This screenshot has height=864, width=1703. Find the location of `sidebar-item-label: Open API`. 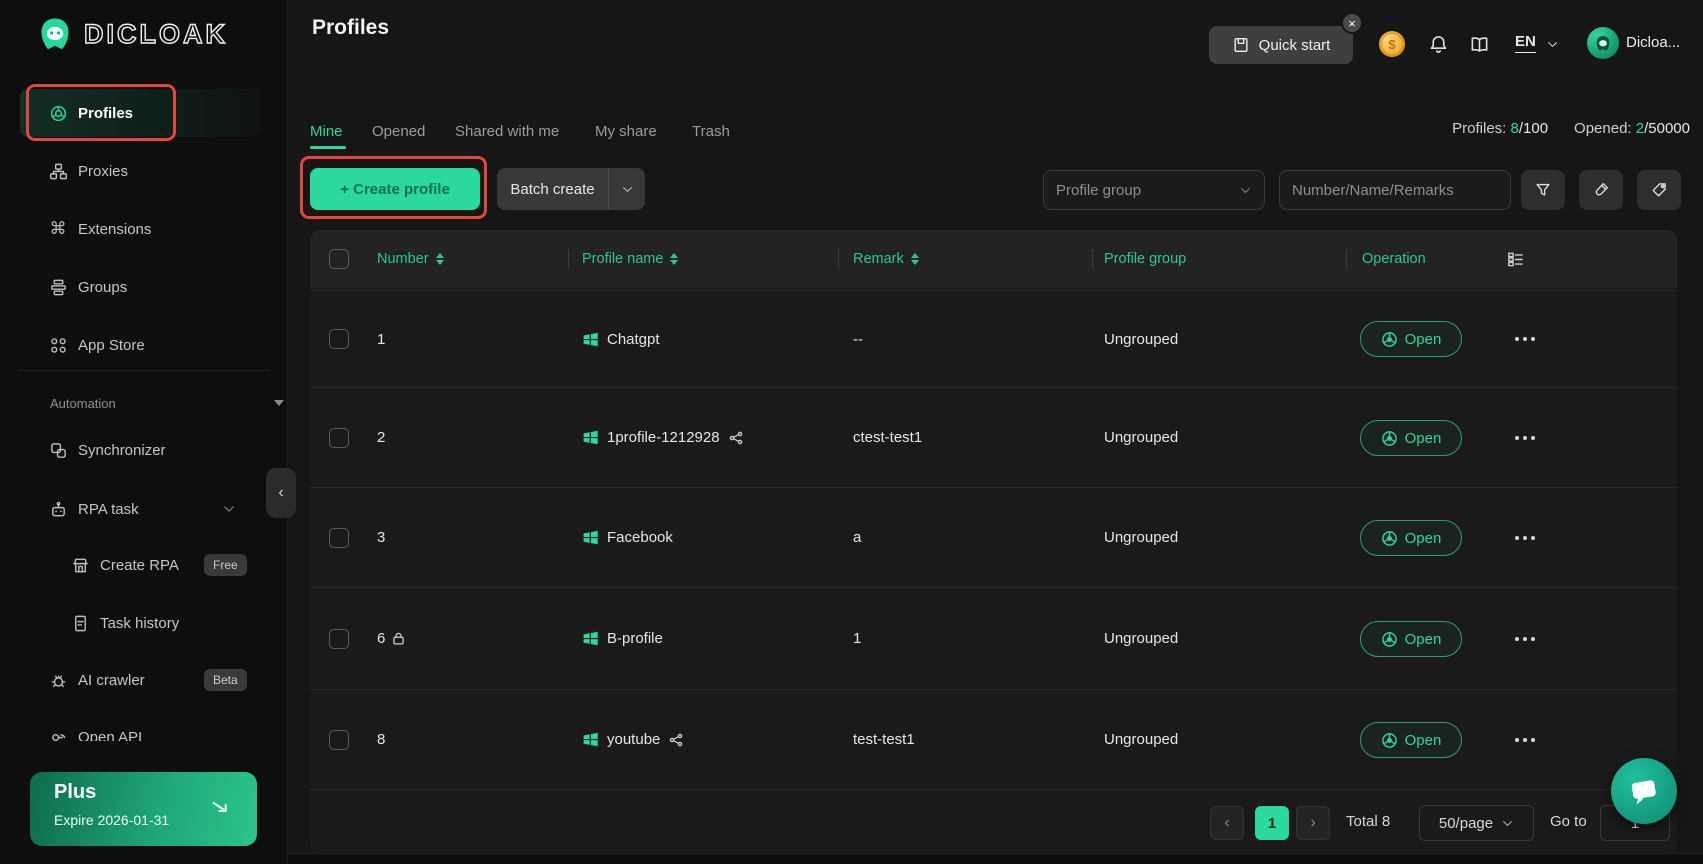

sidebar-item-label: Open API is located at coordinates (110, 735).